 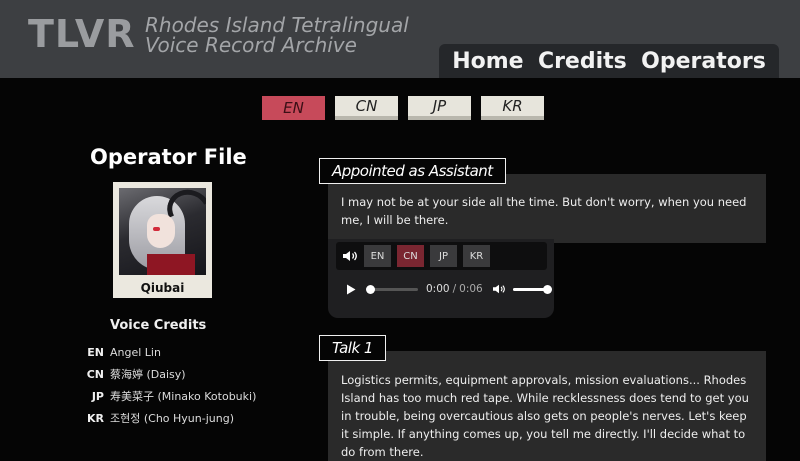 What do you see at coordinates (392, 289) in the screenshot?
I see `seek-bar` at bounding box center [392, 289].